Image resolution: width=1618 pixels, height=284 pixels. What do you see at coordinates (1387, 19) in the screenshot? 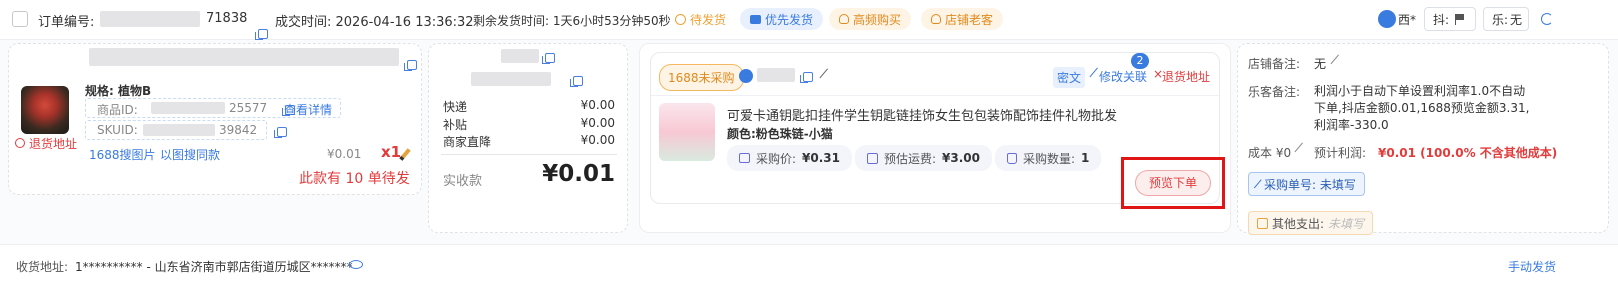
I see `user-avatar-icon` at bounding box center [1387, 19].